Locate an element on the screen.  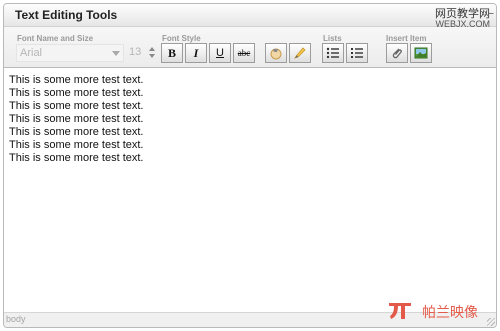
insert-image-button is located at coordinates (421, 53).